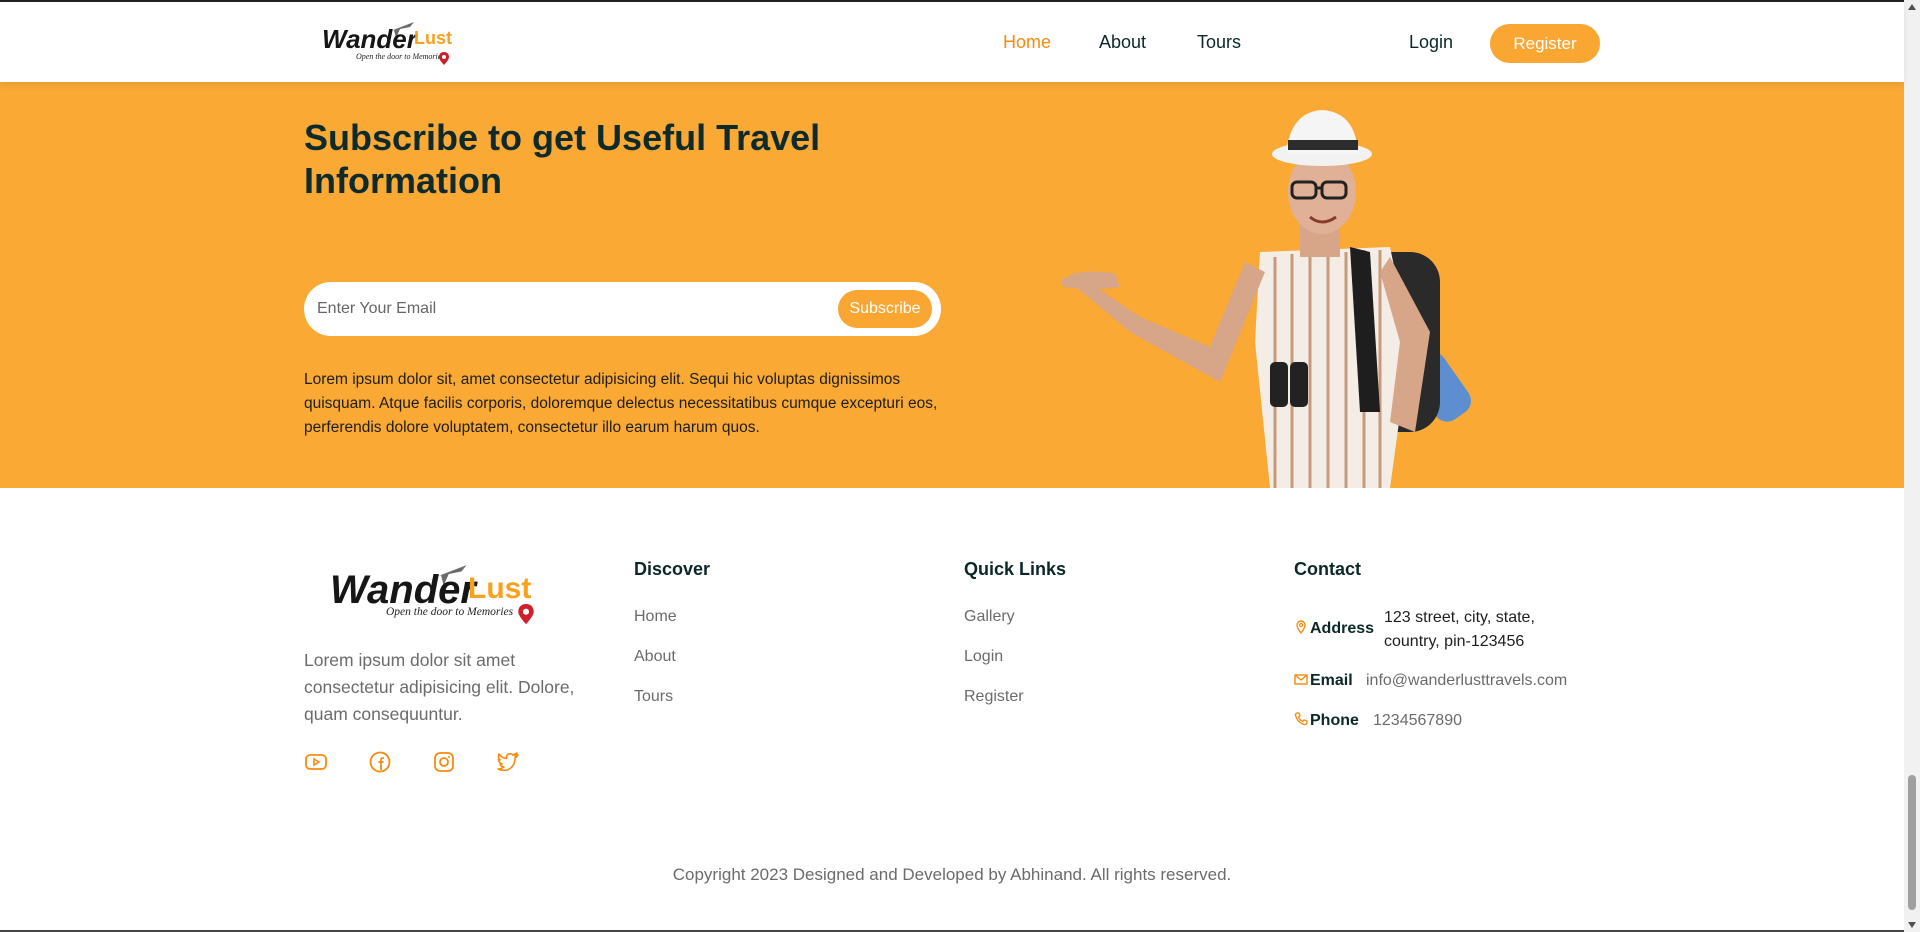 The height and width of the screenshot is (932, 1920). Describe the element at coordinates (440, 599) in the screenshot. I see `footer-logo: Wander Lust Open the door to Memories` at that location.